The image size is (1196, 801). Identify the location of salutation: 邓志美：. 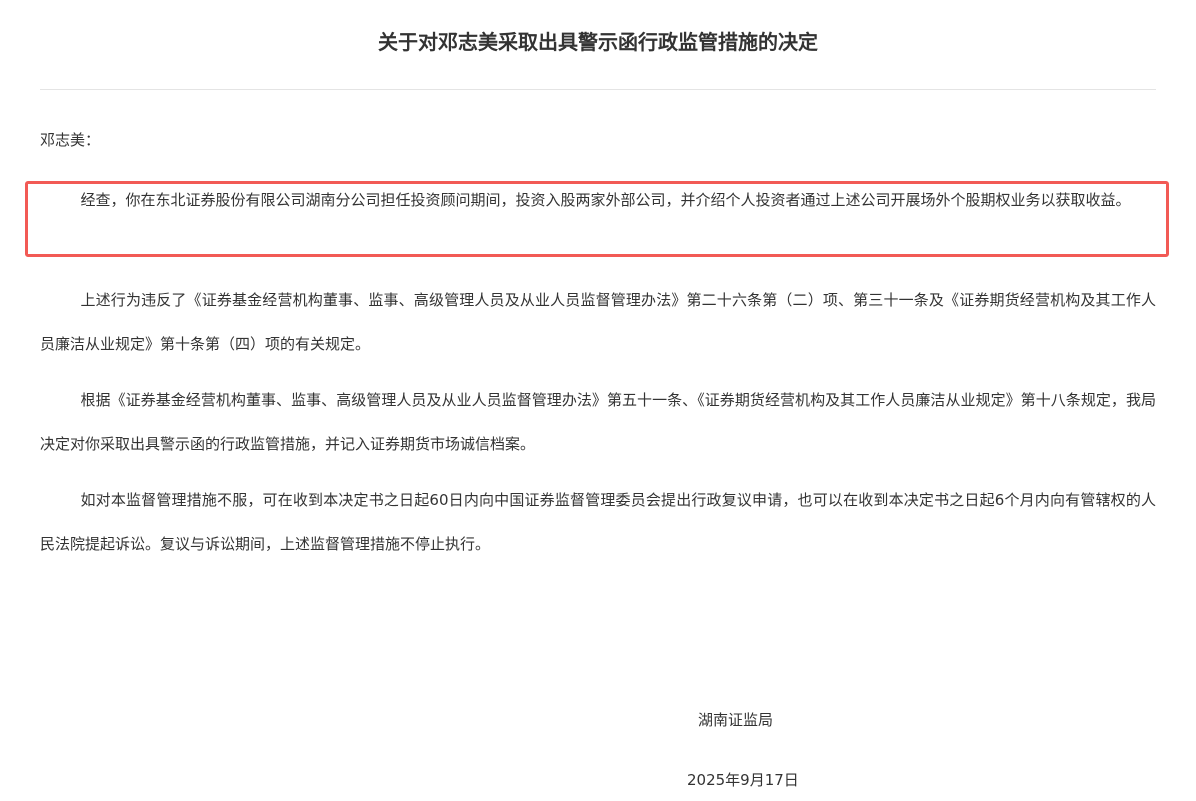
(70, 140).